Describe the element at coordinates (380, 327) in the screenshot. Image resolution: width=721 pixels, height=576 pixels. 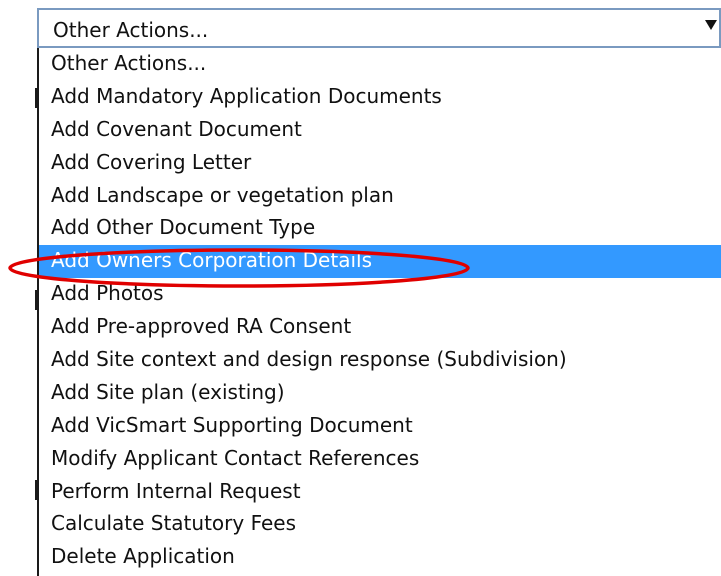
I see `option-add-pre-approved-ra-consent: Add Pre-approved RA Consent` at that location.